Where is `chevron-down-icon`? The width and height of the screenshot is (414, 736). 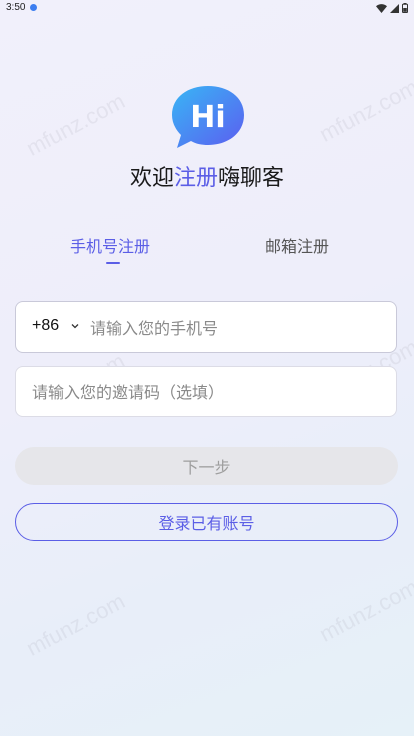
chevron-down-icon is located at coordinates (75, 326).